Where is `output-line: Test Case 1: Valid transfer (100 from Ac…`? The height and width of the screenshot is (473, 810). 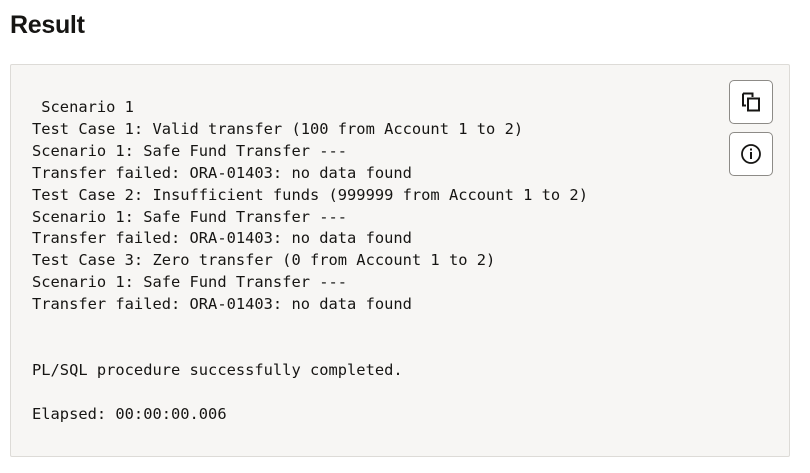
output-line: Test Case 1: Valid transfer (100 from Ac… is located at coordinates (278, 128).